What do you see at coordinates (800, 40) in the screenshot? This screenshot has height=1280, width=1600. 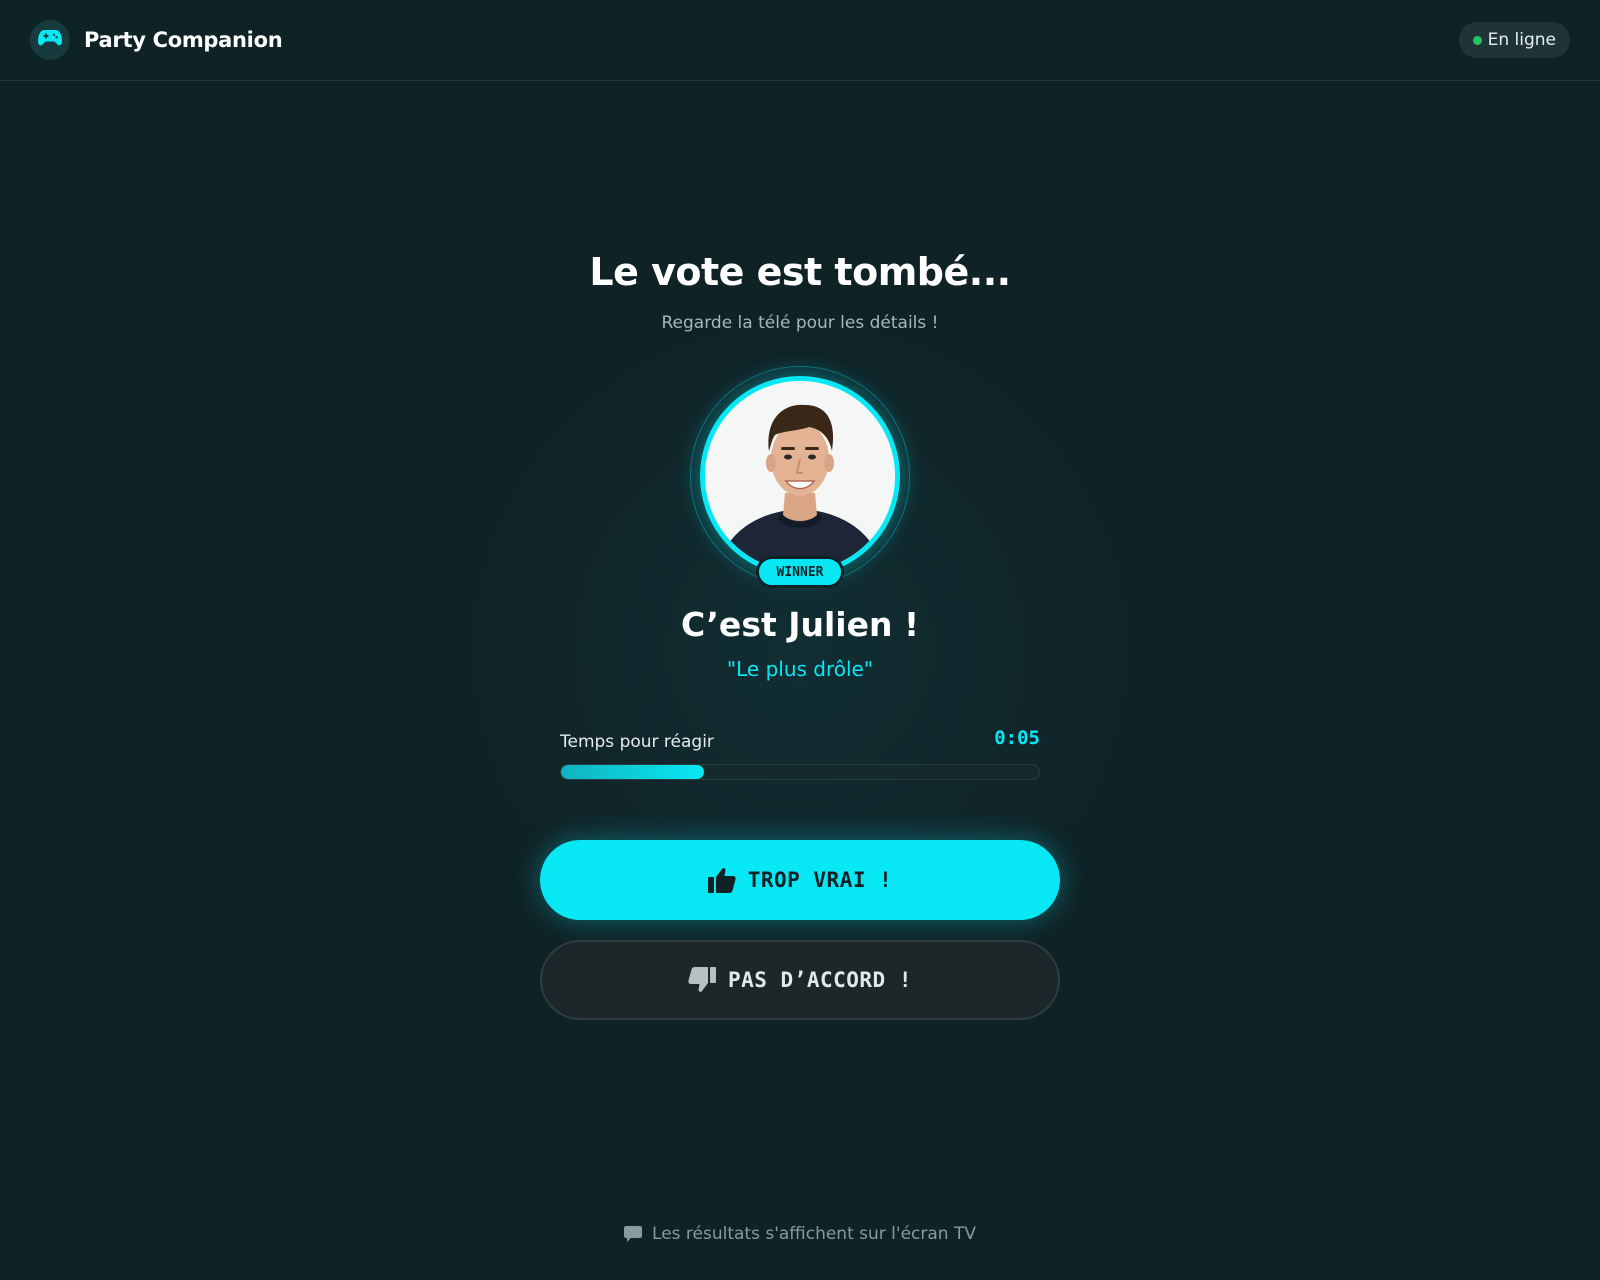 I see `app-header: Party Companion En ligne` at bounding box center [800, 40].